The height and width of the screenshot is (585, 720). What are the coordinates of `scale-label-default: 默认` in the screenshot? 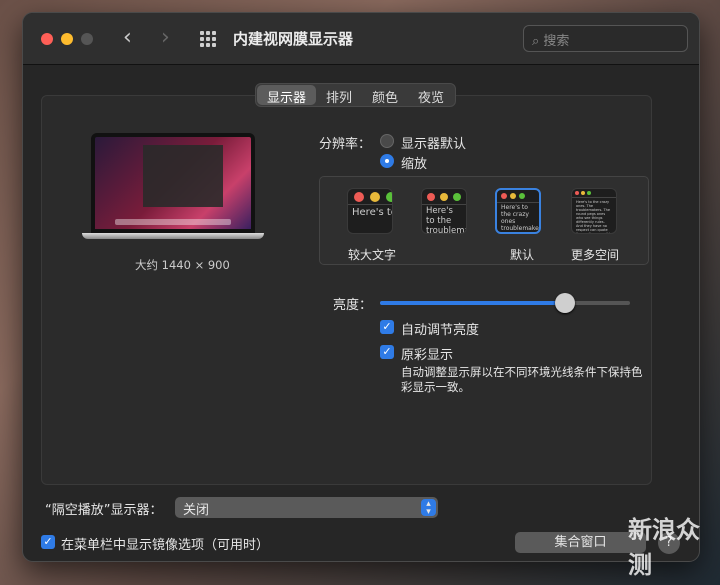 It's located at (522, 255).